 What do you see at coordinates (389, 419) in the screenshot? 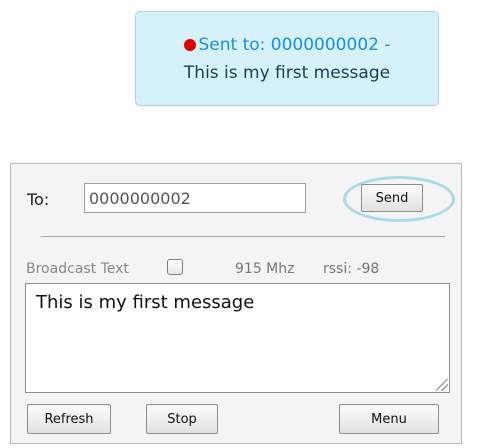
I see `menu-button: Menu` at bounding box center [389, 419].